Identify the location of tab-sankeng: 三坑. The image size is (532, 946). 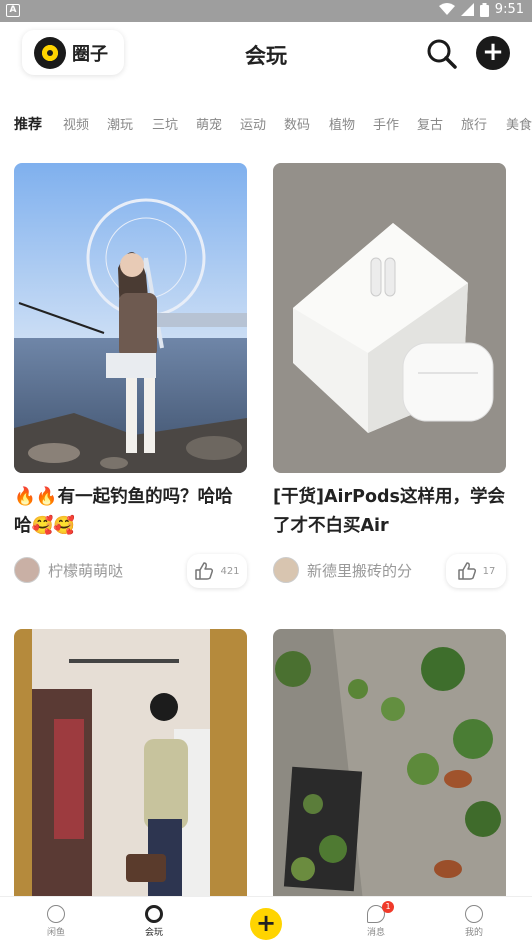
(165, 123).